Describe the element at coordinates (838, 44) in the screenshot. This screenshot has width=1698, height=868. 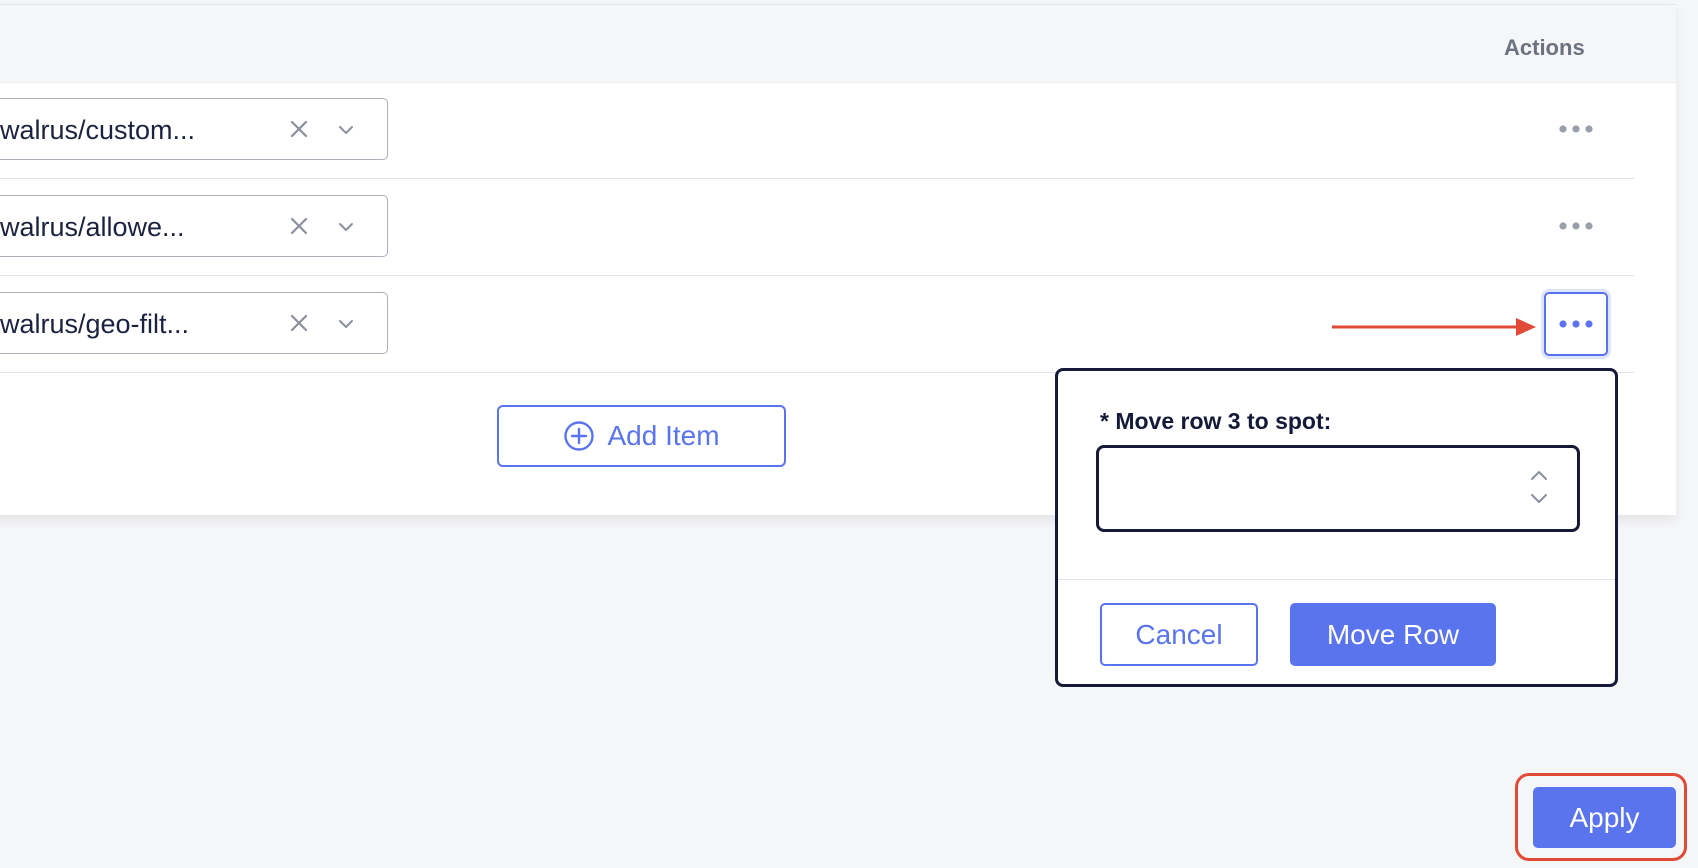
I see `table-header: Actions` at that location.